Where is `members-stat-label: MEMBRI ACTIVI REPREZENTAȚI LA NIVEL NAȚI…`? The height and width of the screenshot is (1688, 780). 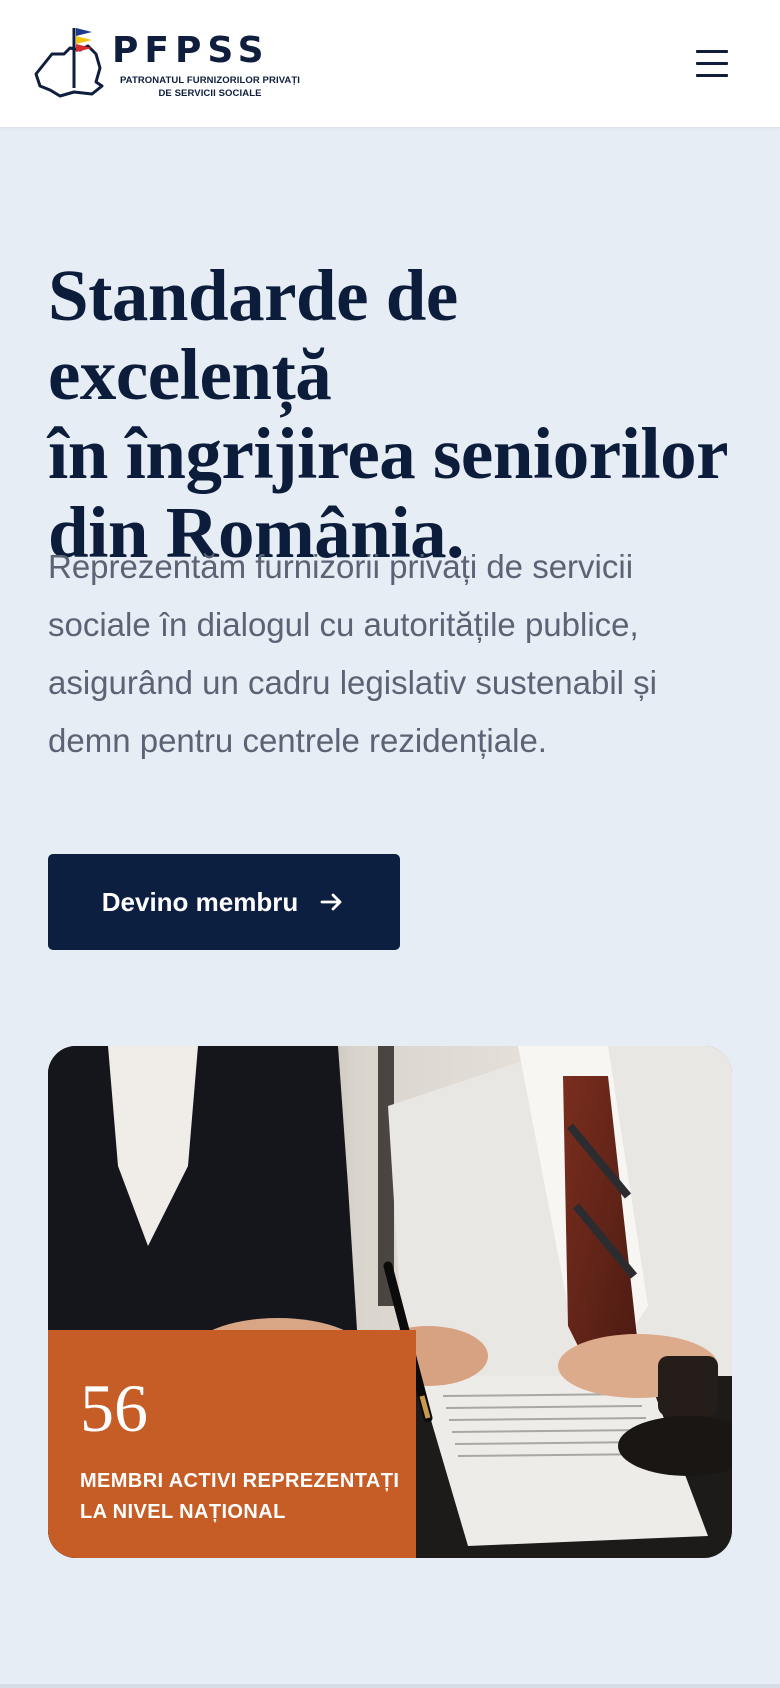
members-stat-label: MEMBRI ACTIVI REPREZENTAȚI LA NIVEL NAȚI… is located at coordinates (240, 1496).